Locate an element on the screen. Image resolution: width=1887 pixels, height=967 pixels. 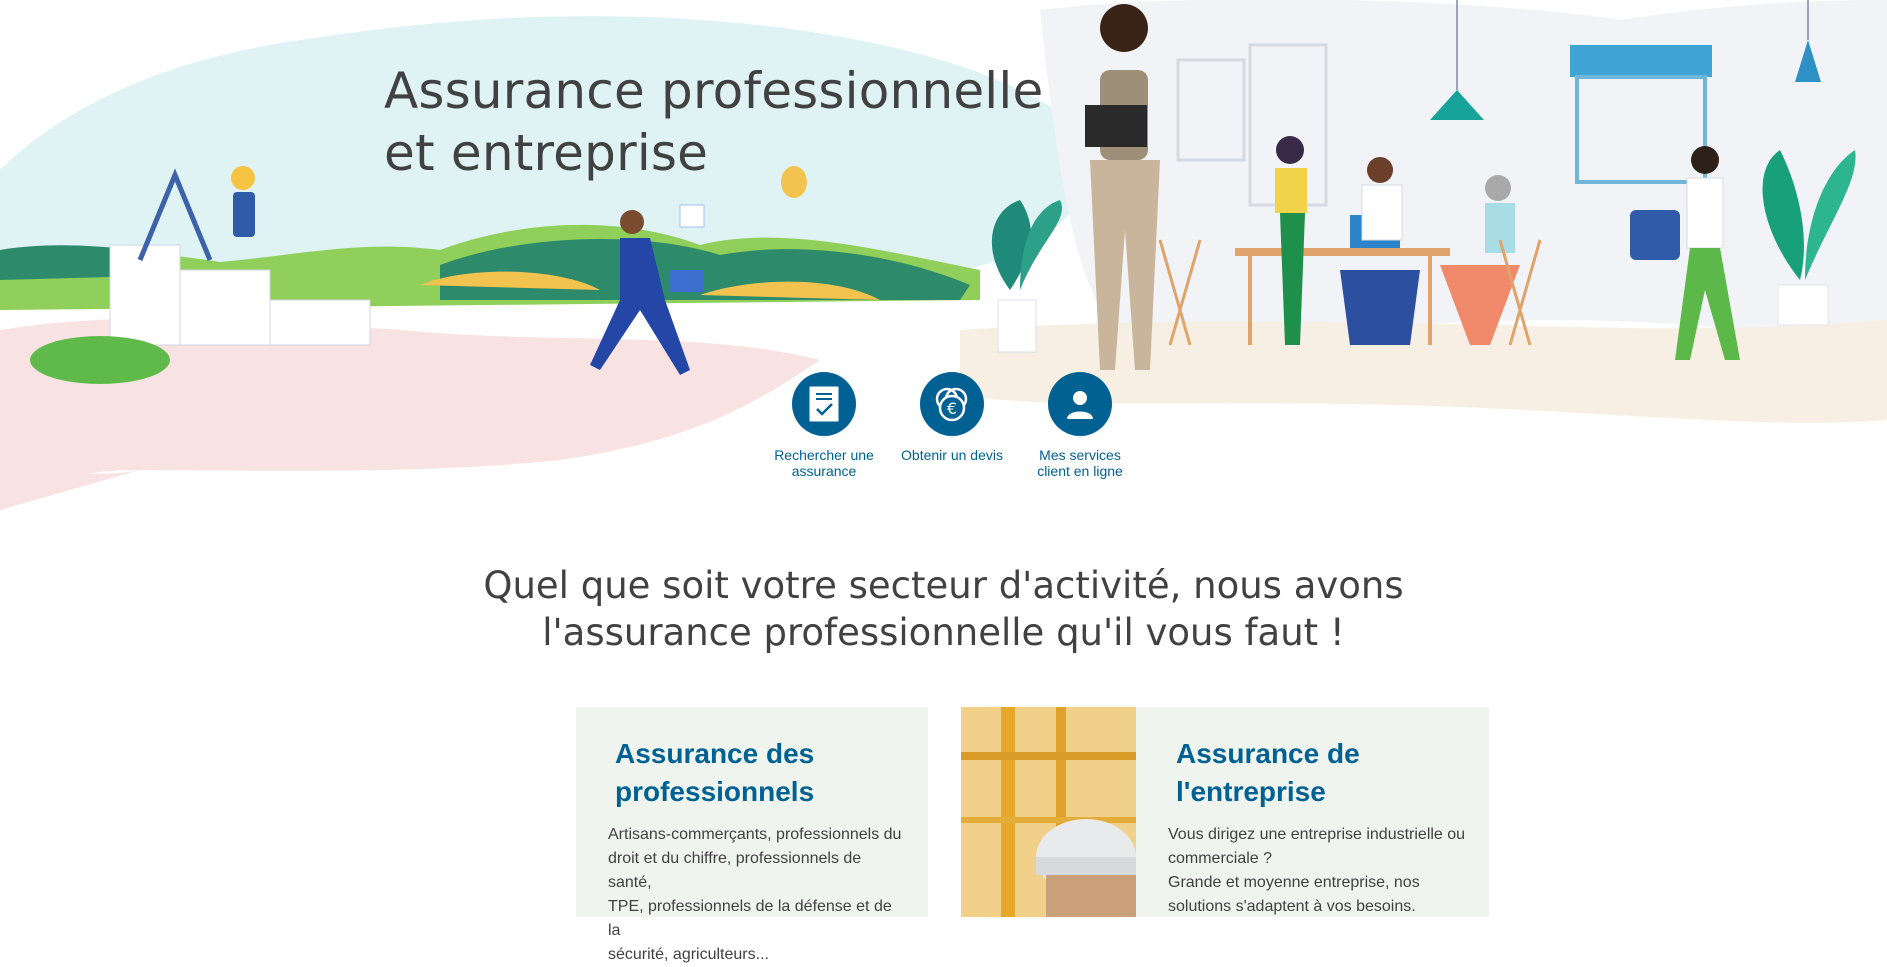
card-title-line: professionnels is located at coordinates (715, 791).